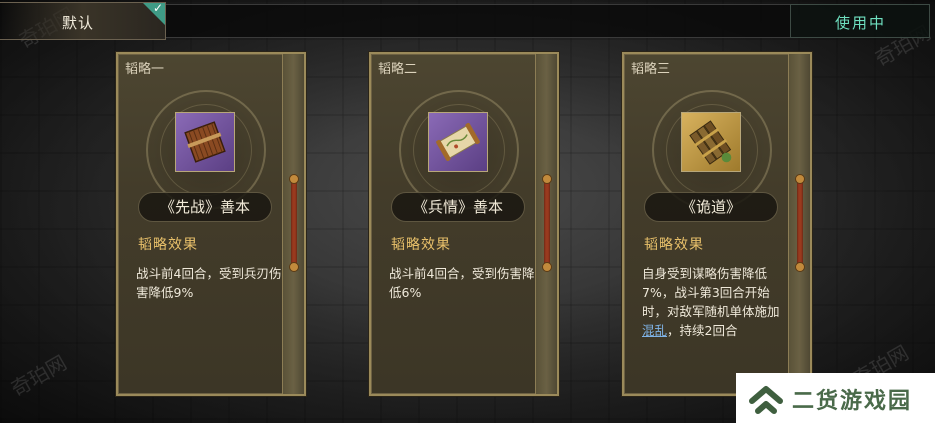  I want to click on top-bar: 默认 ✓ 使用中, so click(467, 21).